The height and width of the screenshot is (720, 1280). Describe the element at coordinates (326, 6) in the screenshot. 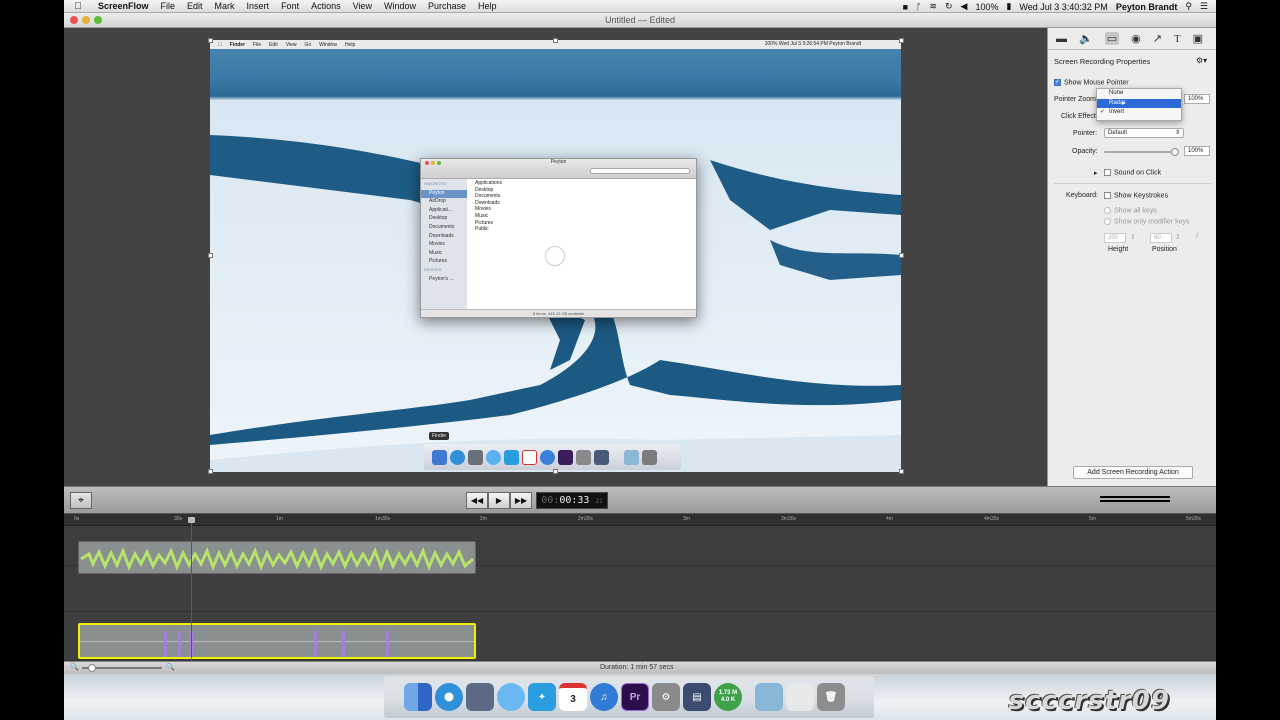

I see `menu-actions: Actions` at that location.